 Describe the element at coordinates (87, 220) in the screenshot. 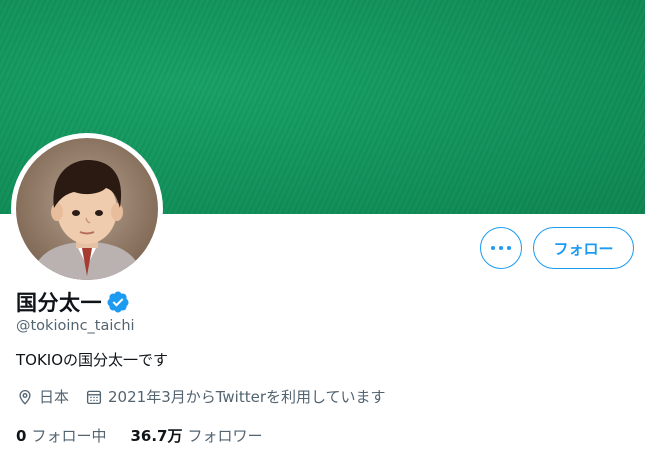

I see `avatar-image` at that location.